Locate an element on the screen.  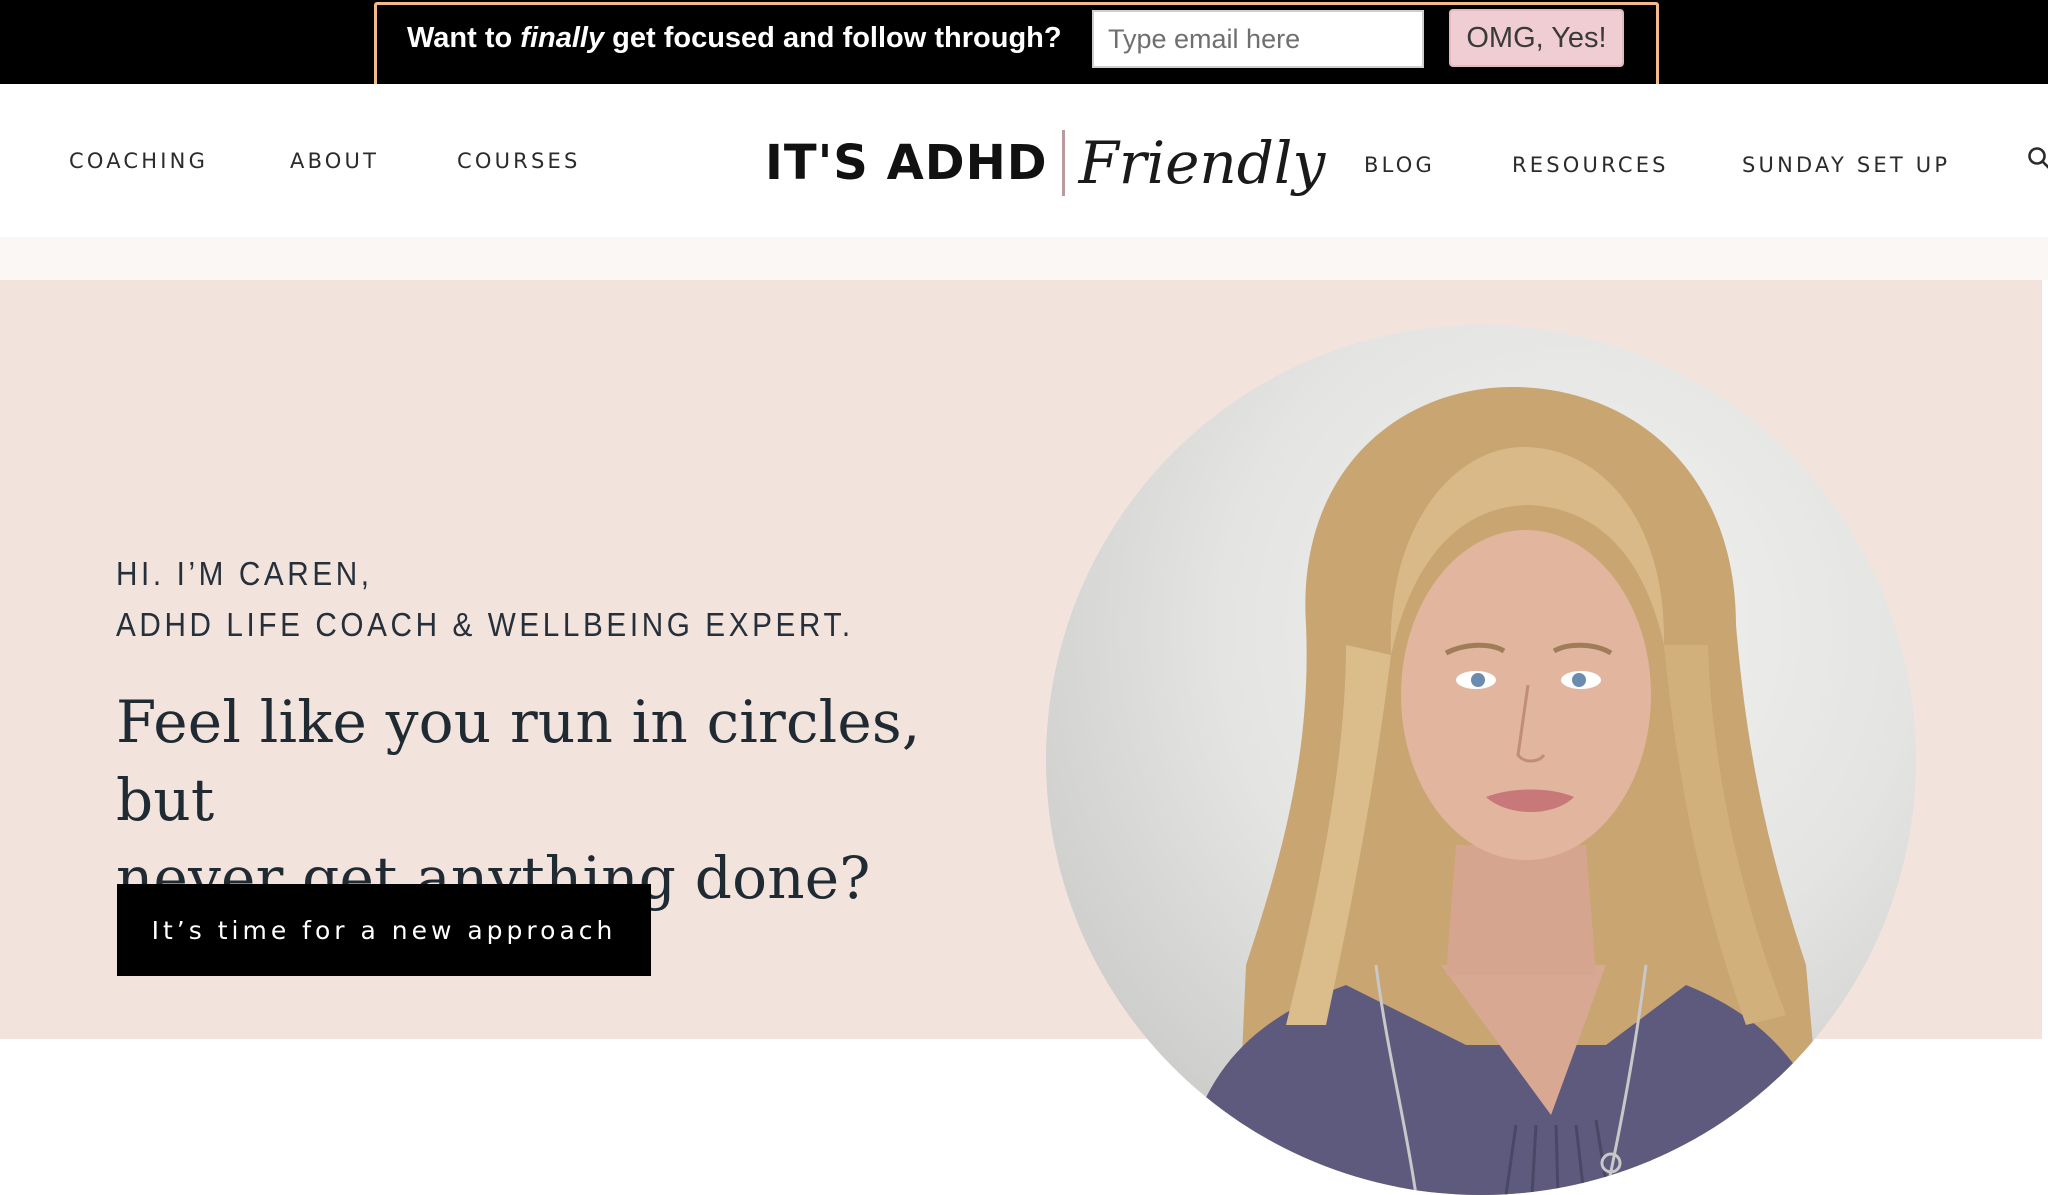
logo-main-text: IT'S ADHD is located at coordinates (906, 163).